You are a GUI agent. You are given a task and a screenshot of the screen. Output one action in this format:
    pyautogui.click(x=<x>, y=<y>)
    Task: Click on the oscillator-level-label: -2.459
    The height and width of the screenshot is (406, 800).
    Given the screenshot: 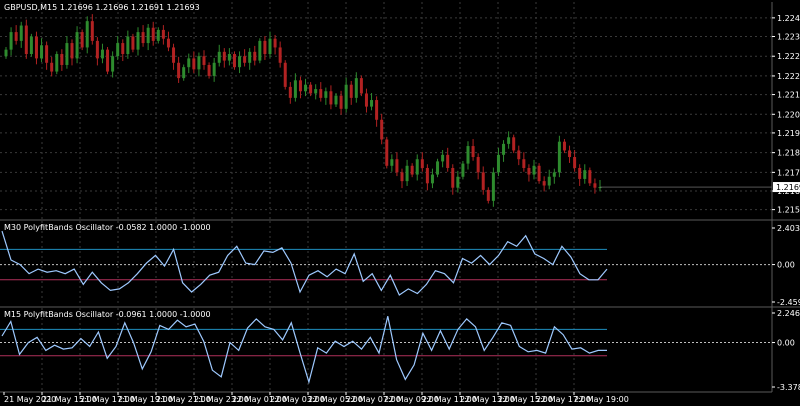 What is the action you would take?
    pyautogui.click(x=788, y=302)
    